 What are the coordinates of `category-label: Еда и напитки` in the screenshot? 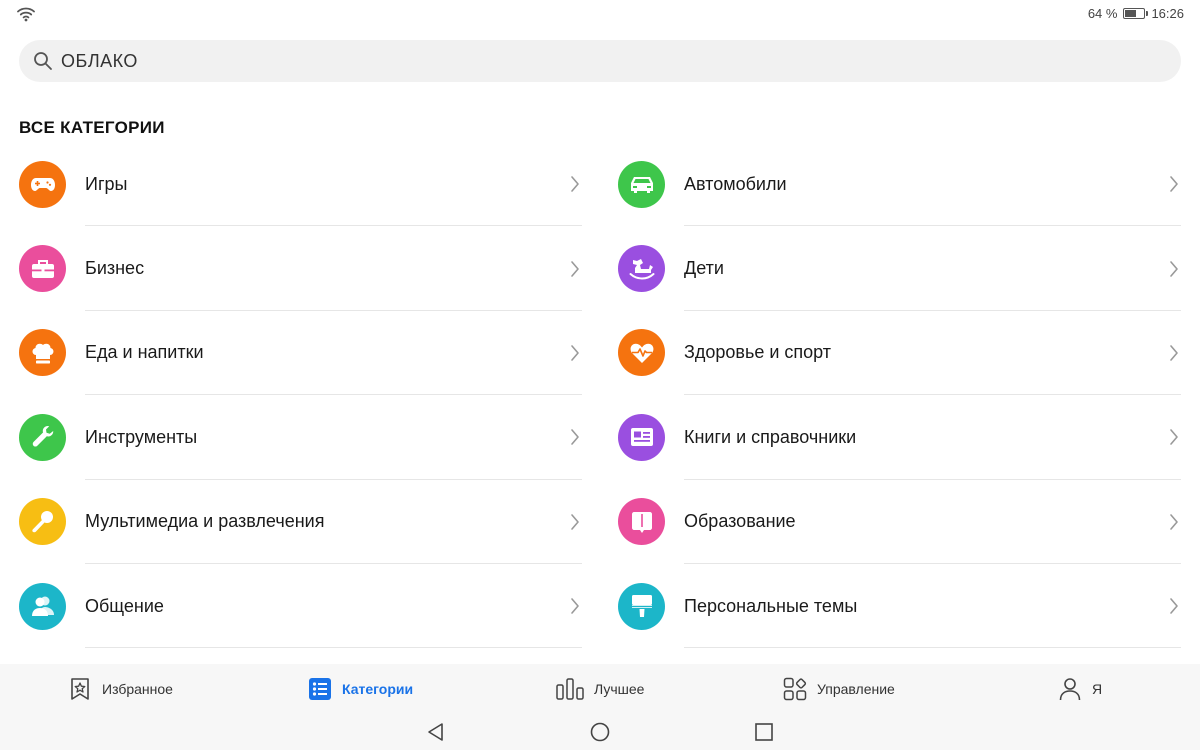 It's located at (144, 352).